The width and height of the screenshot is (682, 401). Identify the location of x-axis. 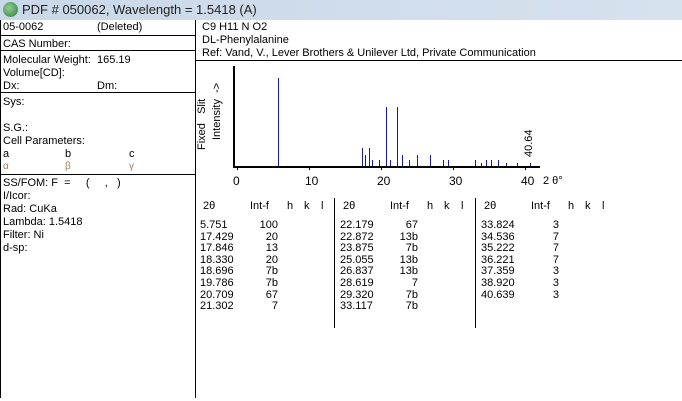
(386, 167).